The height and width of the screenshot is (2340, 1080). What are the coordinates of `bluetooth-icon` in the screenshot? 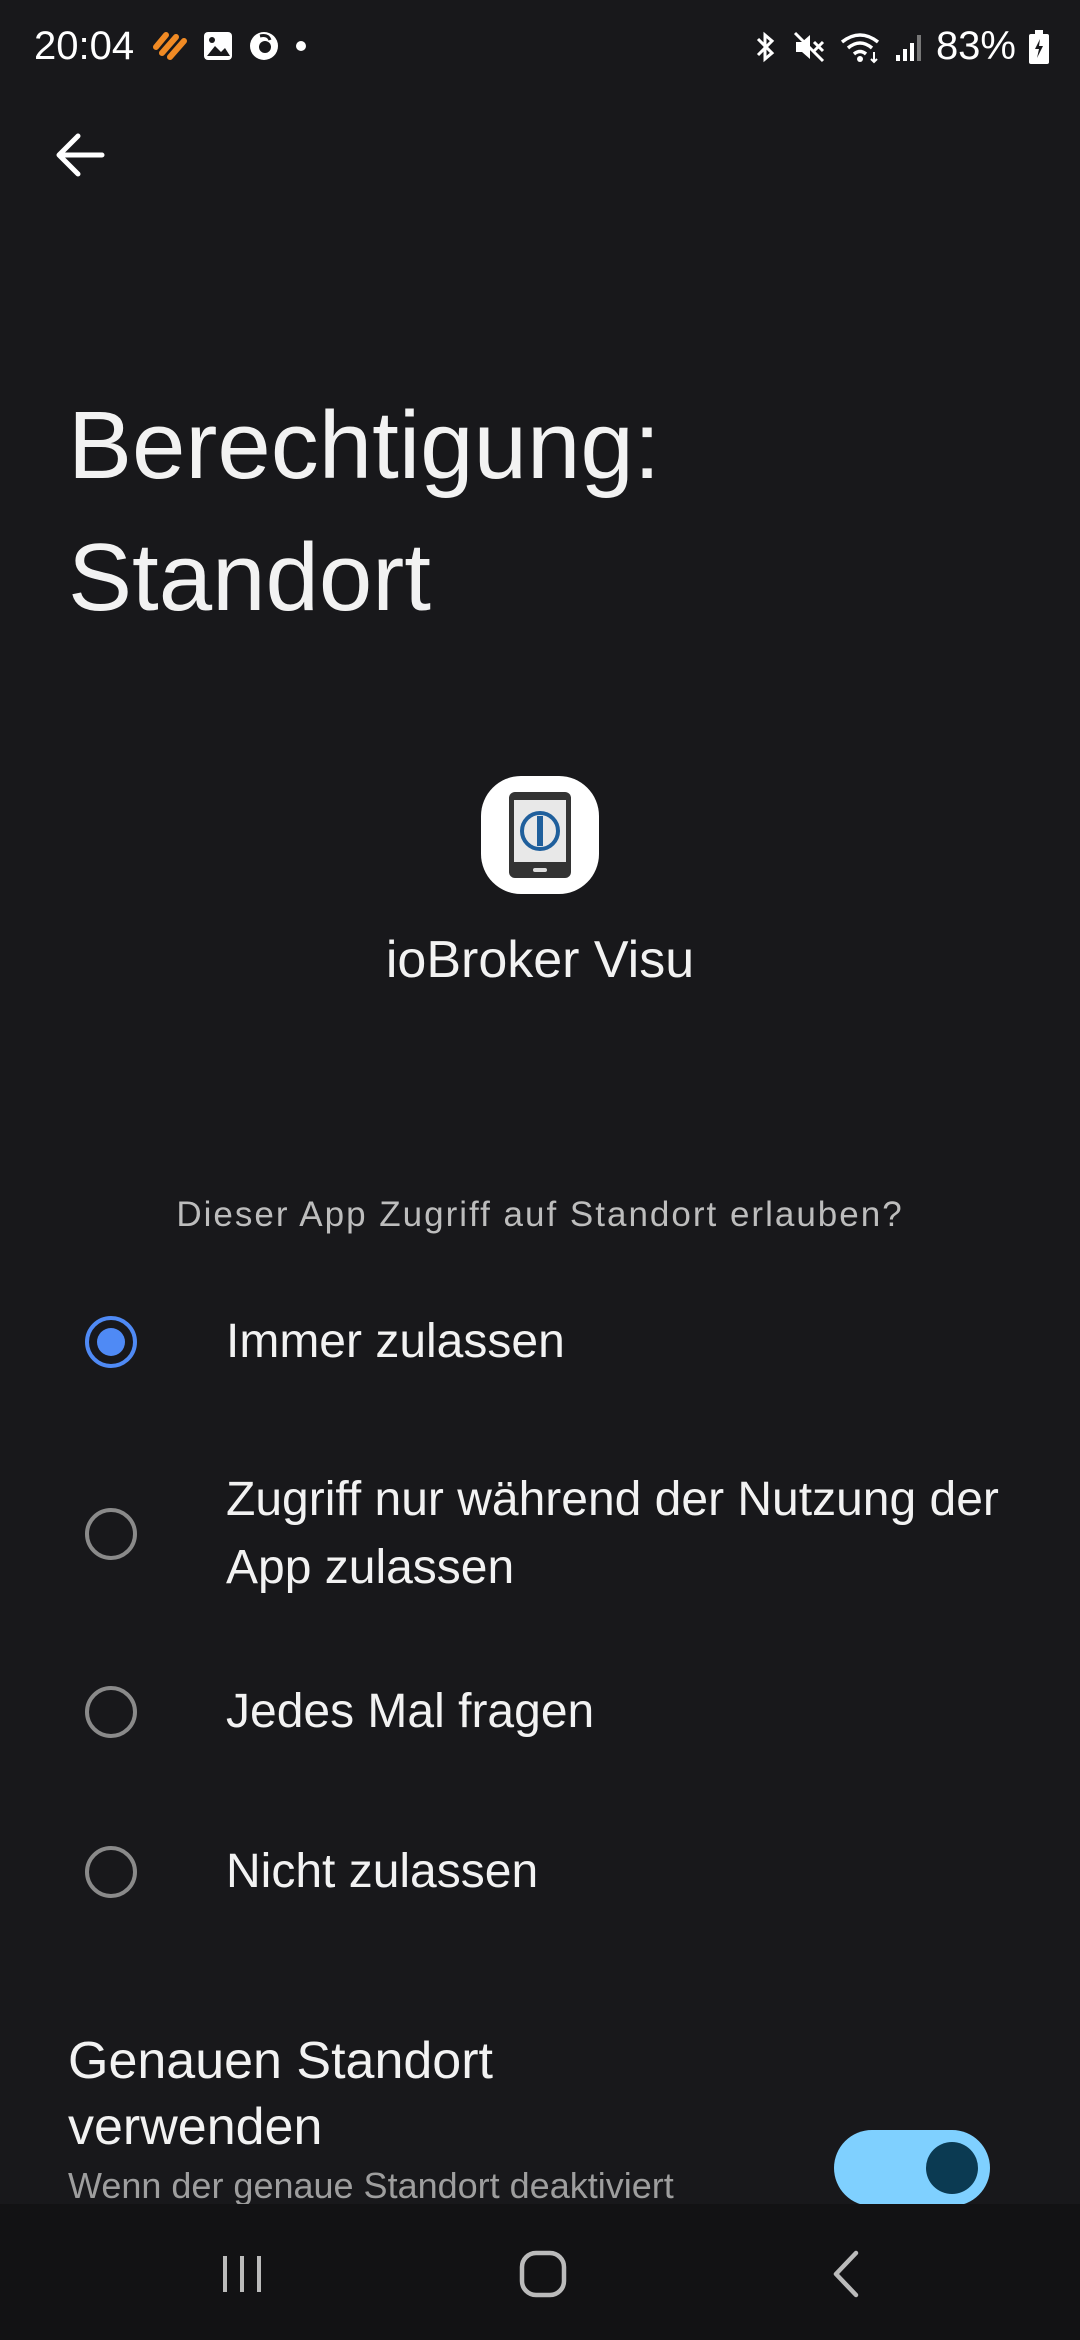 It's located at (765, 47).